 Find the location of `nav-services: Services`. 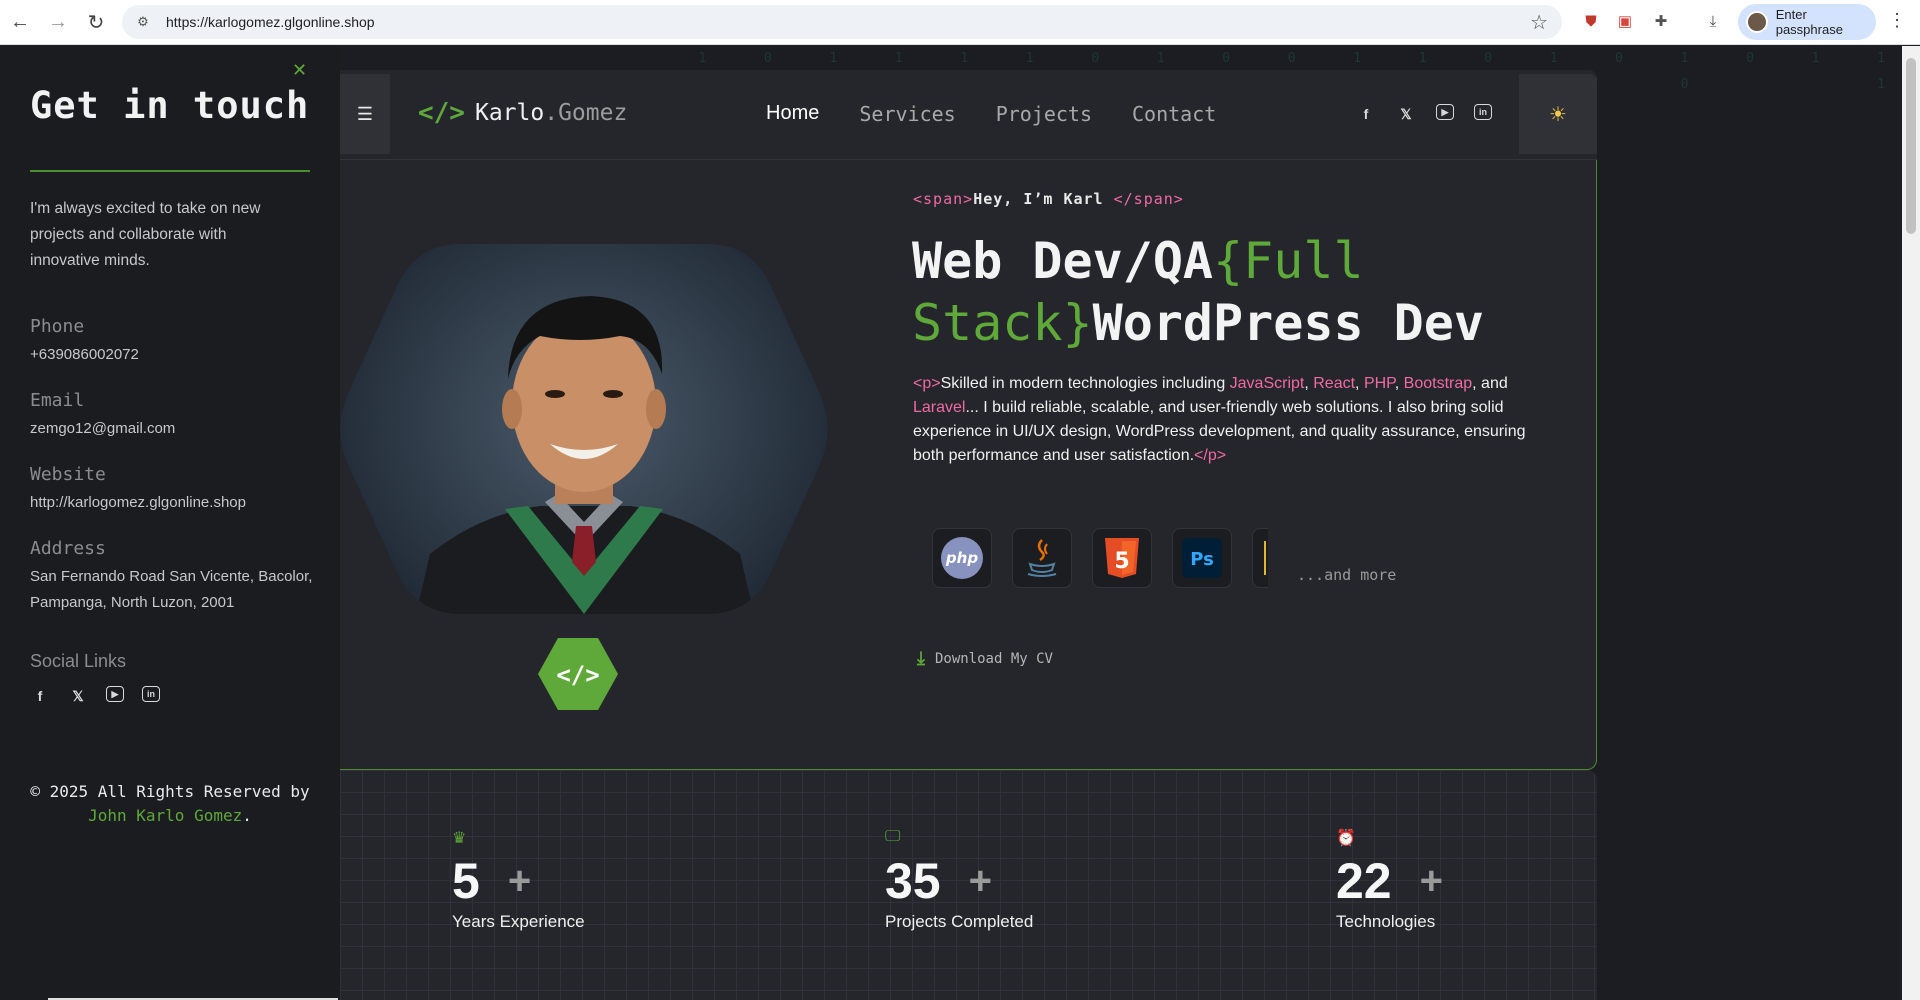

nav-services: Services is located at coordinates (907, 114).